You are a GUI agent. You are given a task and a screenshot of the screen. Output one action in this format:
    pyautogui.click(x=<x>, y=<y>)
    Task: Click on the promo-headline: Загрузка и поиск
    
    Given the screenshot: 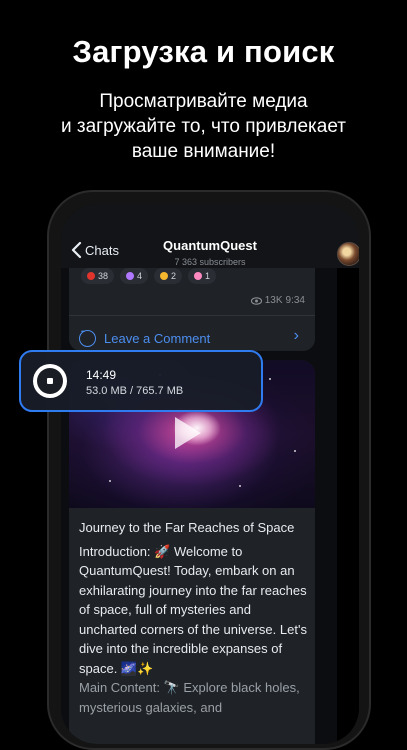 What is the action you would take?
    pyautogui.click(x=203, y=51)
    